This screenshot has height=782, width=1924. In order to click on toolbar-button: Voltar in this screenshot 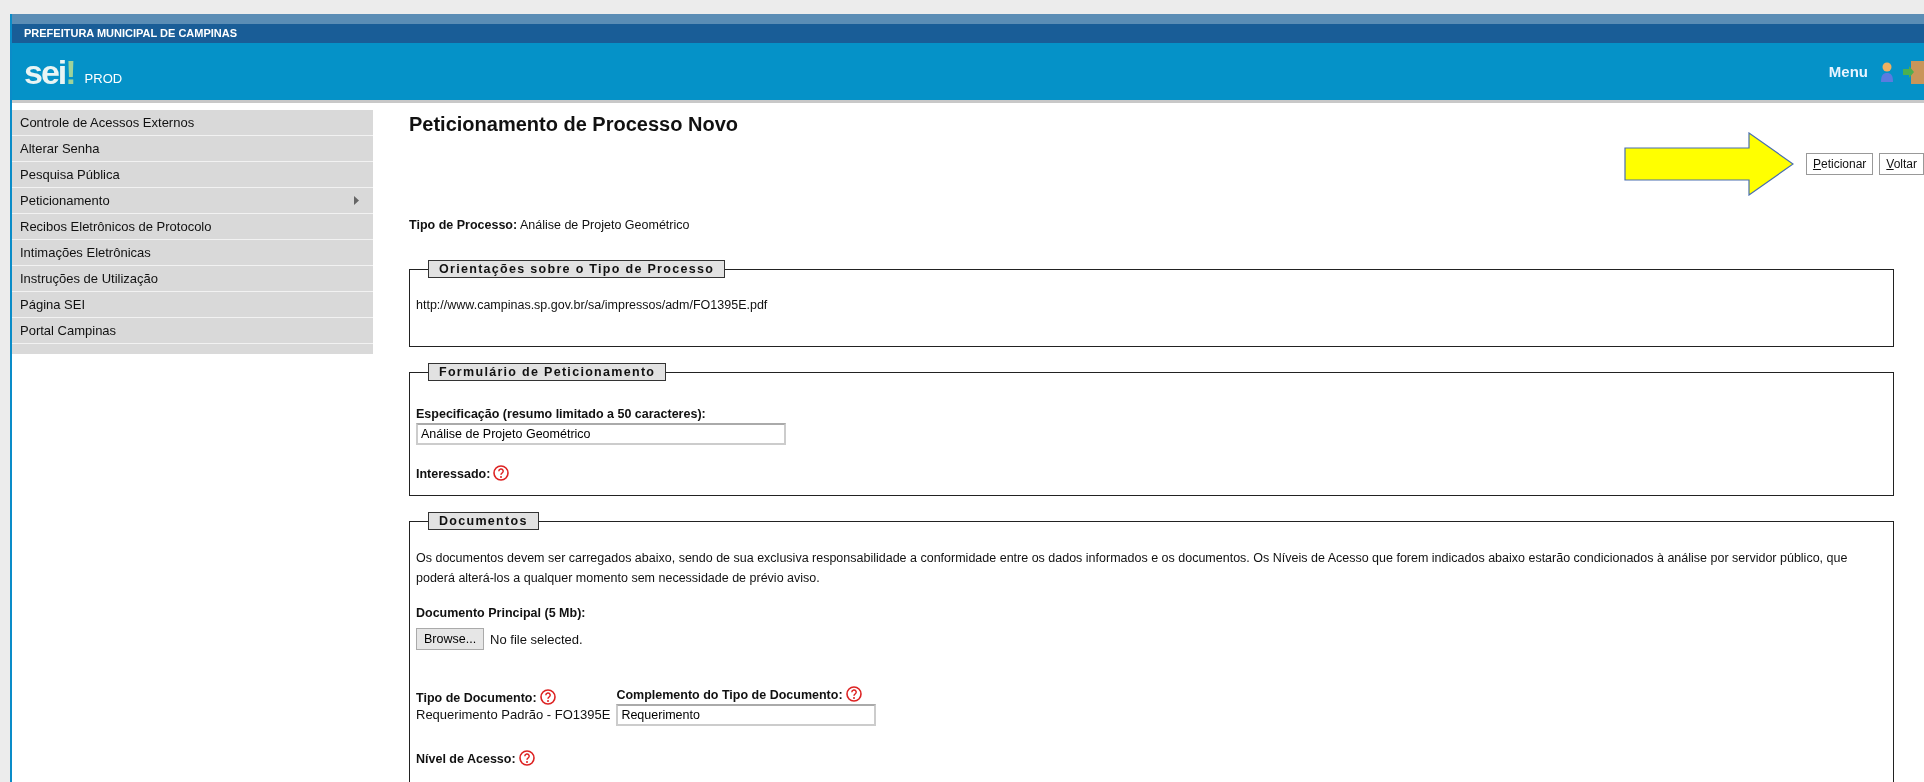, I will do `click(1901, 164)`.